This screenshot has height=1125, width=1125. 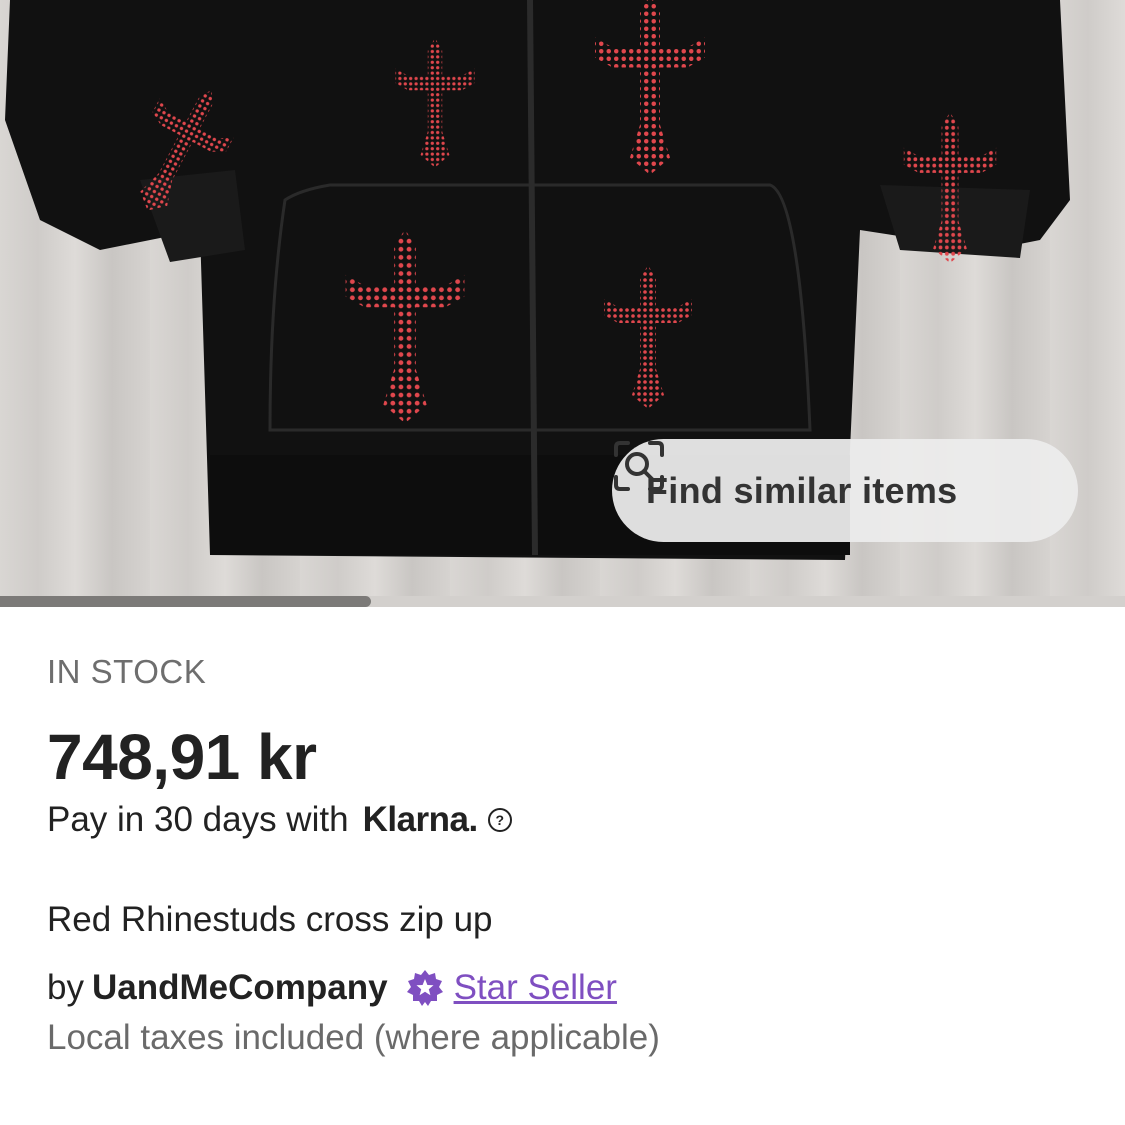 What do you see at coordinates (562, 601) in the screenshot?
I see `image-carousel-progress` at bounding box center [562, 601].